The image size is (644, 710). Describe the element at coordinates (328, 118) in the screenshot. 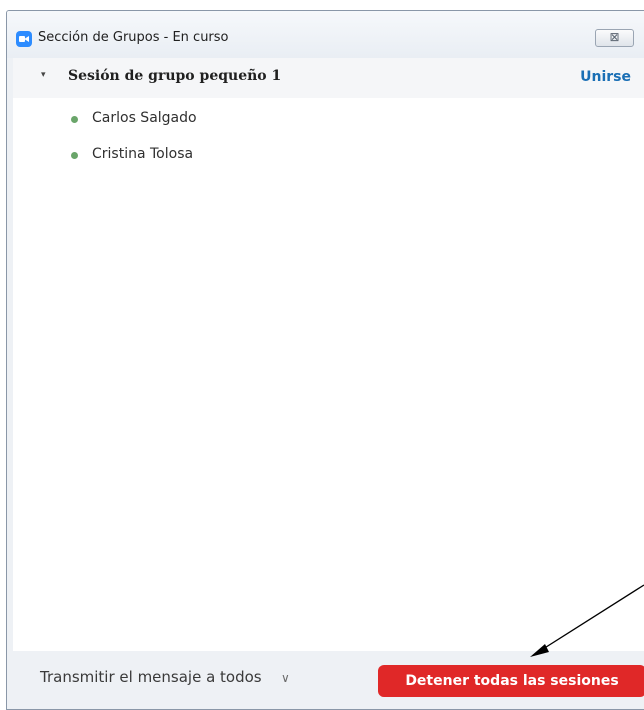

I see `participant-item: Carlos Salgado` at that location.